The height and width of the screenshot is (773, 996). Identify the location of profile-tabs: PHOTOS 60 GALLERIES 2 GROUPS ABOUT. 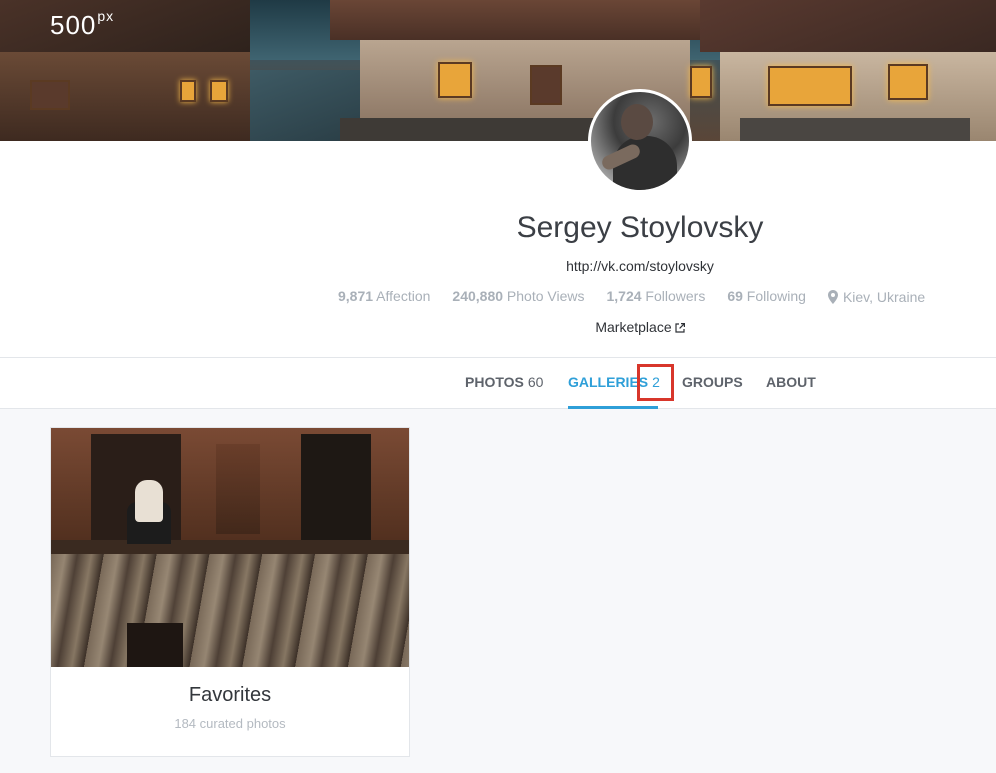
(498, 383).